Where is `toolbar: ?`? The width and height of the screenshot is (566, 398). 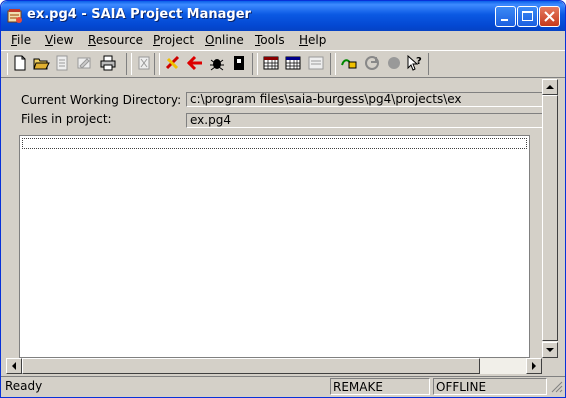 toolbar: ? is located at coordinates (283, 64).